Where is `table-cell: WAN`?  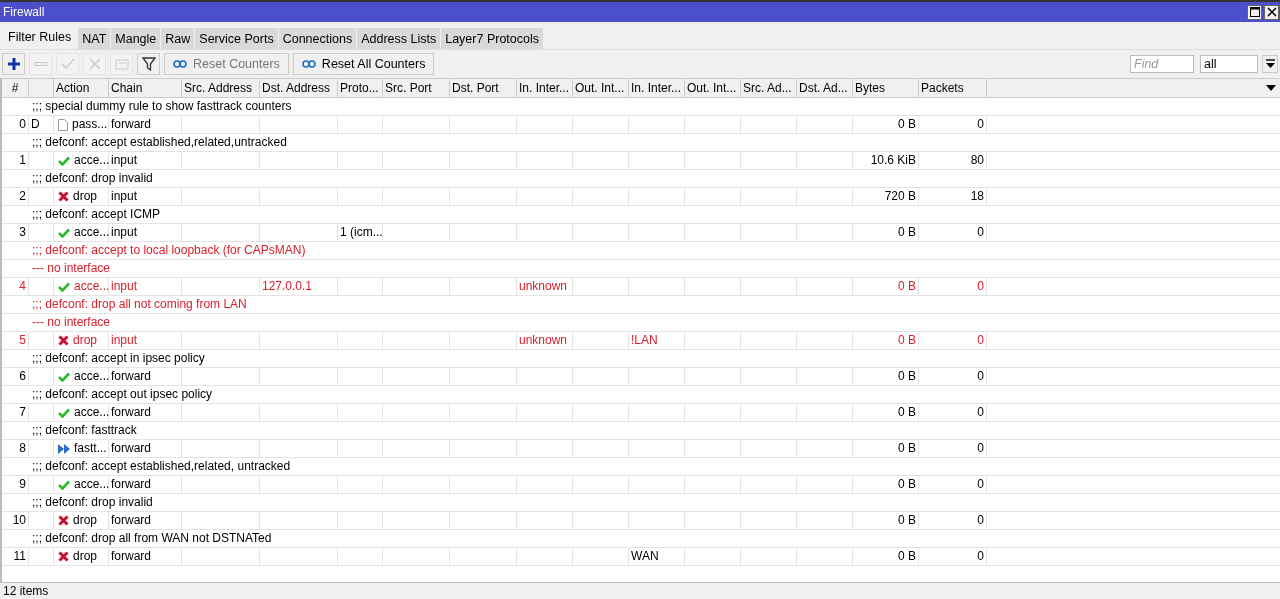
table-cell: WAN is located at coordinates (645, 556).